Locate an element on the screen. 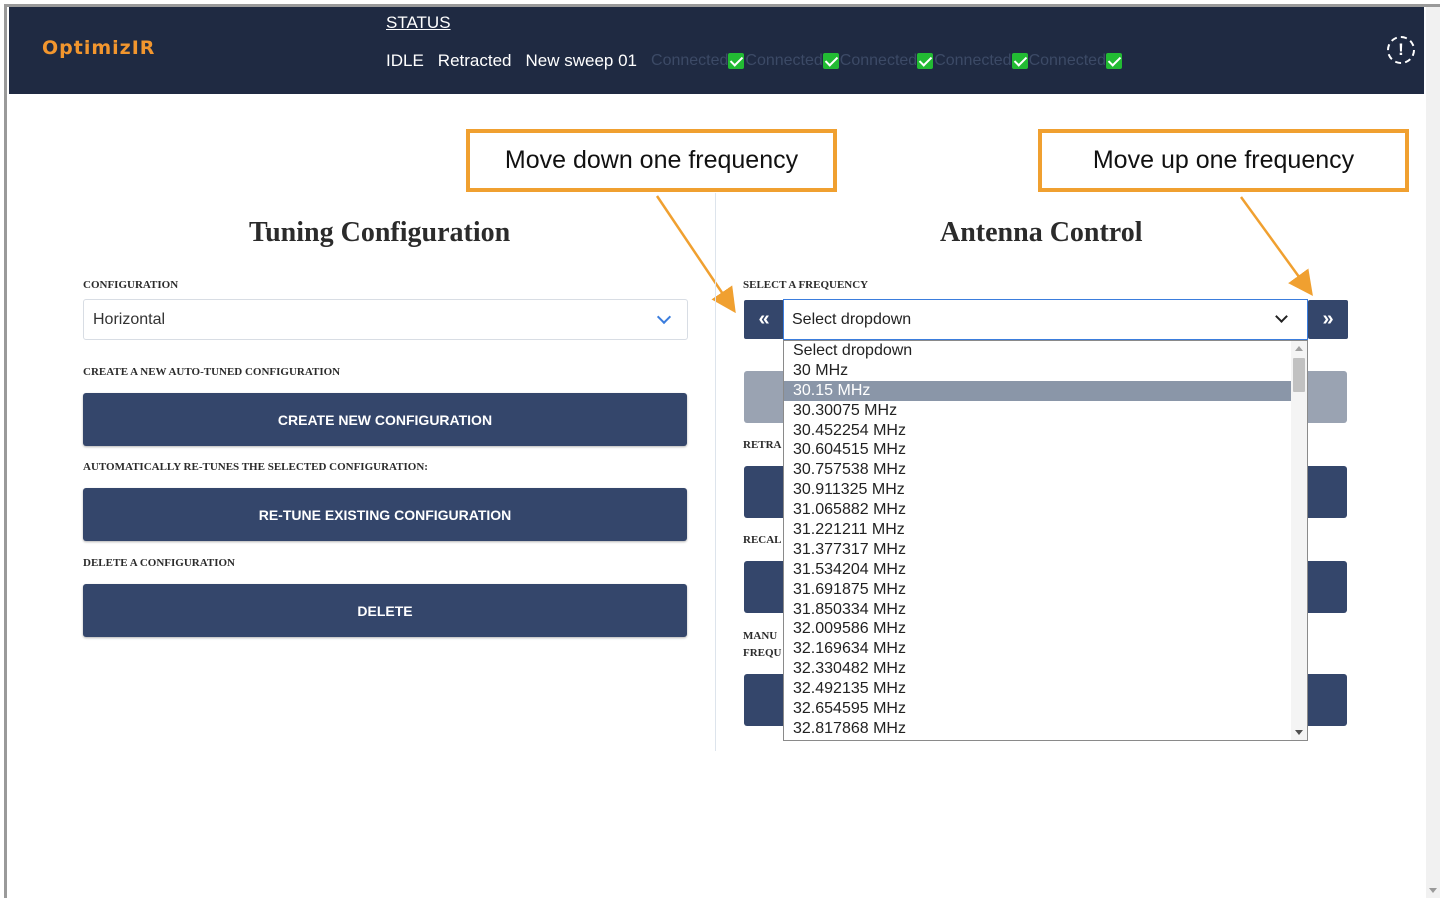  connection-status-1: Connected is located at coordinates (698, 61).